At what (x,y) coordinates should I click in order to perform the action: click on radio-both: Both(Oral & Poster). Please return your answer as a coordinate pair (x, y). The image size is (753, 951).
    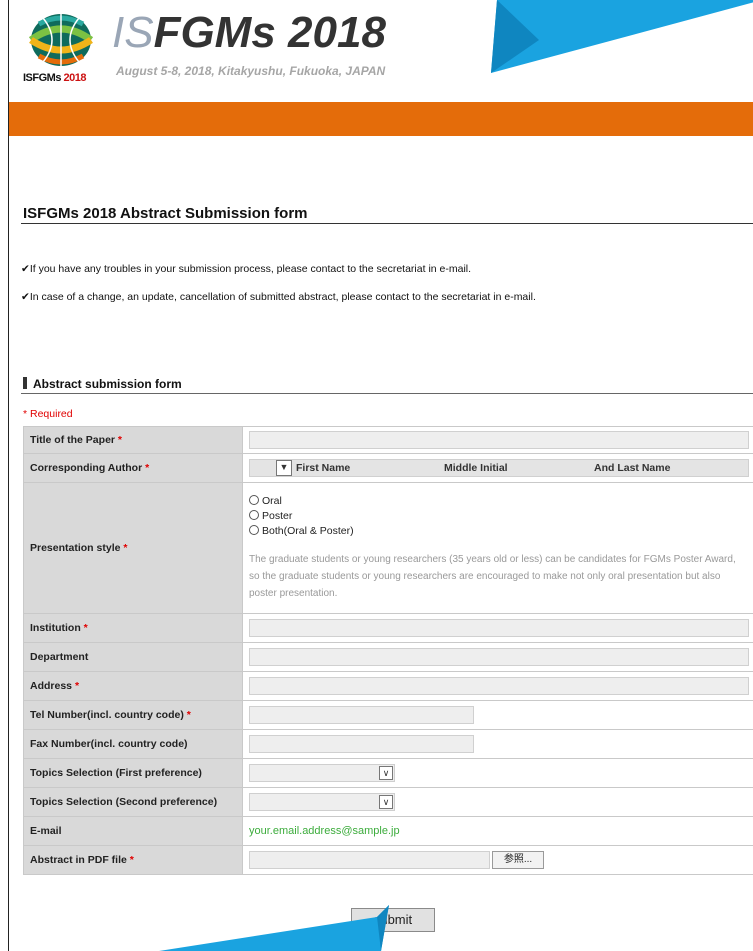
    Looking at the image, I should click on (499, 531).